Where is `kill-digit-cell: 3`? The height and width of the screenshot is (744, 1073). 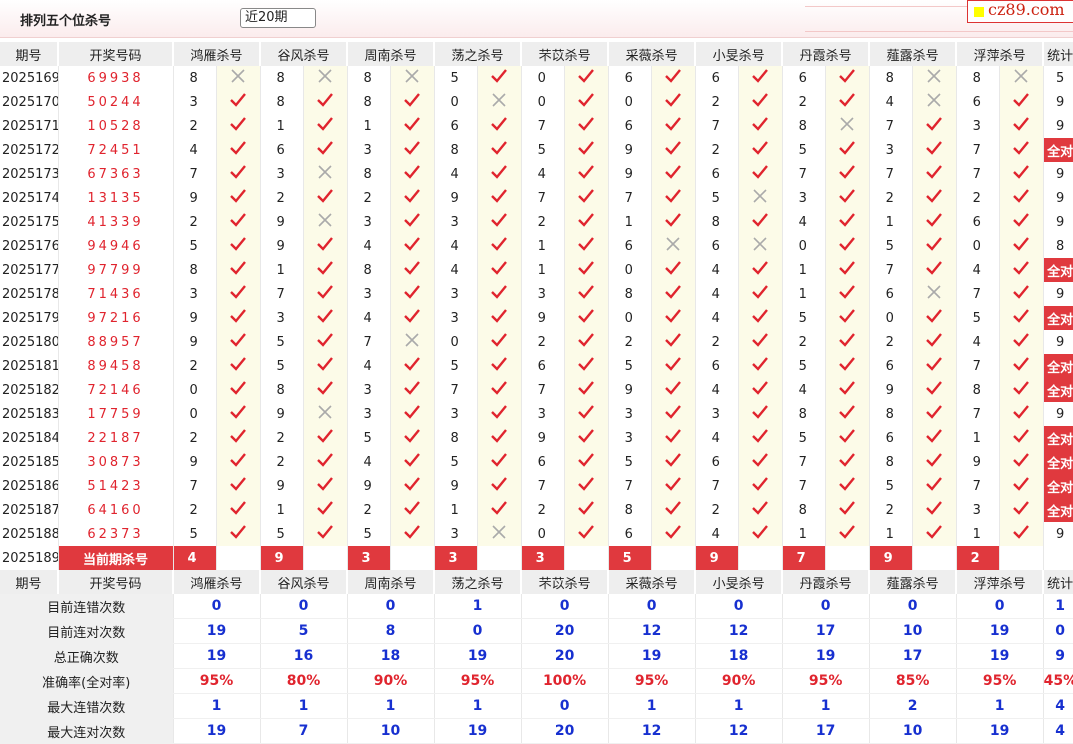 kill-digit-cell: 3 is located at coordinates (369, 222).